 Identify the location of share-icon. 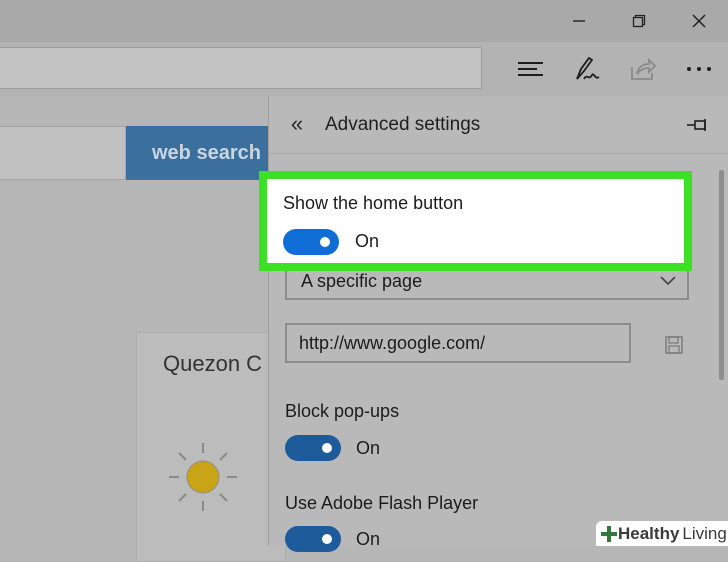
(644, 68).